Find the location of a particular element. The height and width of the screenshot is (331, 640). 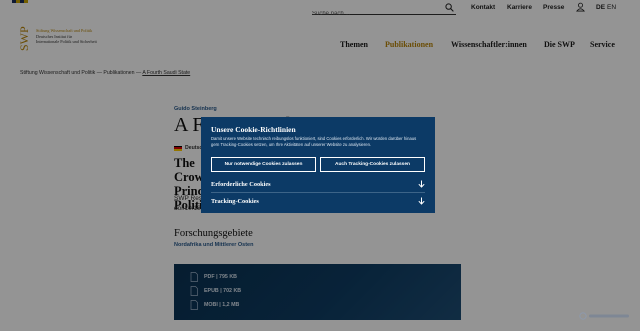

corner-watermark-logo is located at coordinates (605, 316).